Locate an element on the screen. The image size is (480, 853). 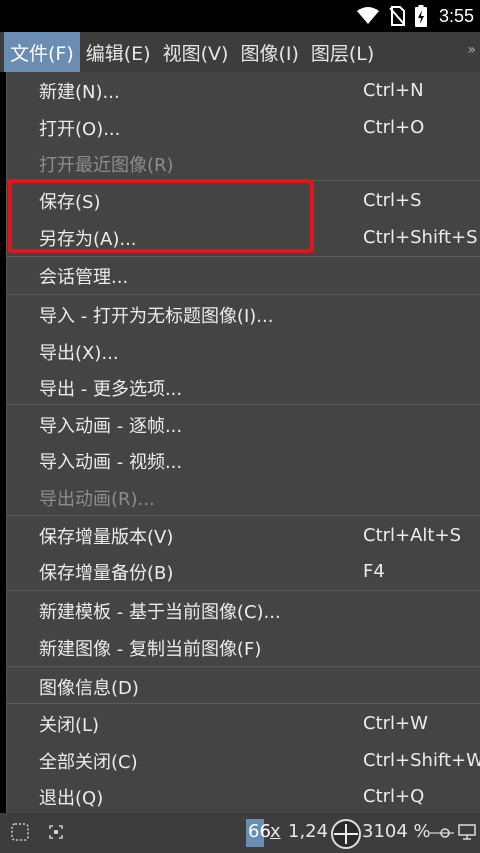
image-width-text: 66 is located at coordinates (259, 831).